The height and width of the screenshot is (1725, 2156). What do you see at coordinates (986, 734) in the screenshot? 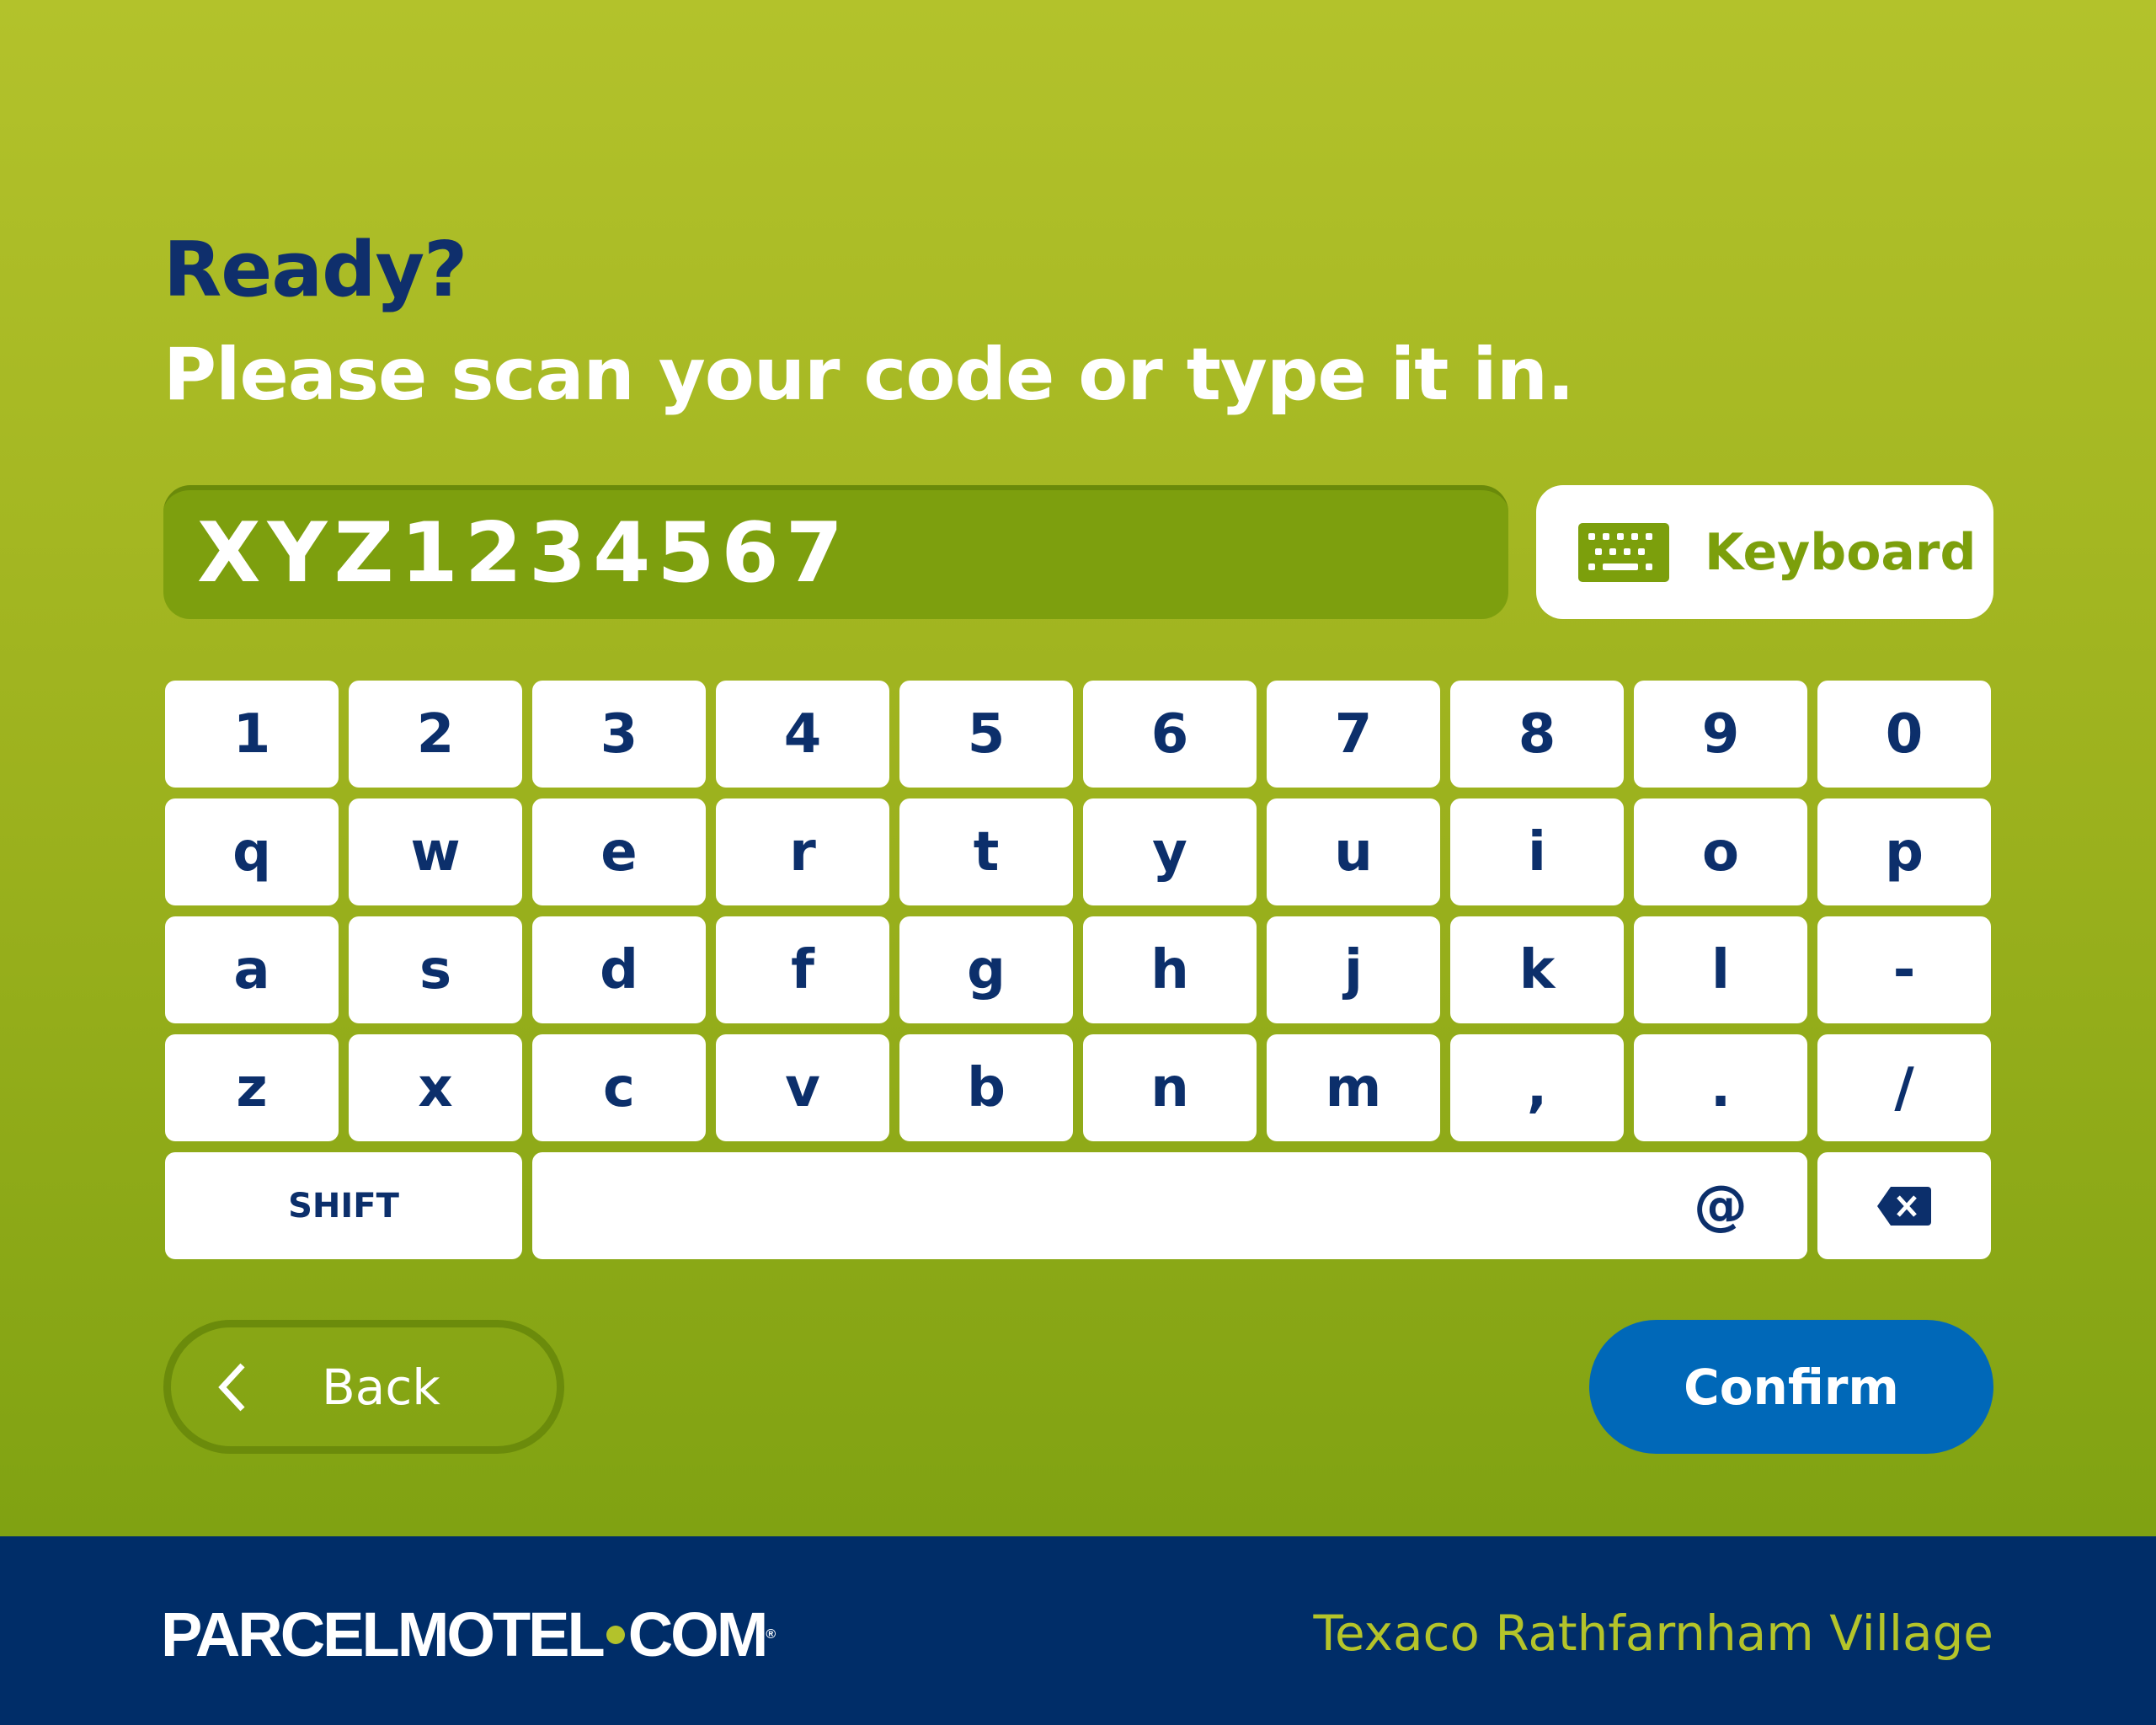
I see `key-5: 5` at bounding box center [986, 734].